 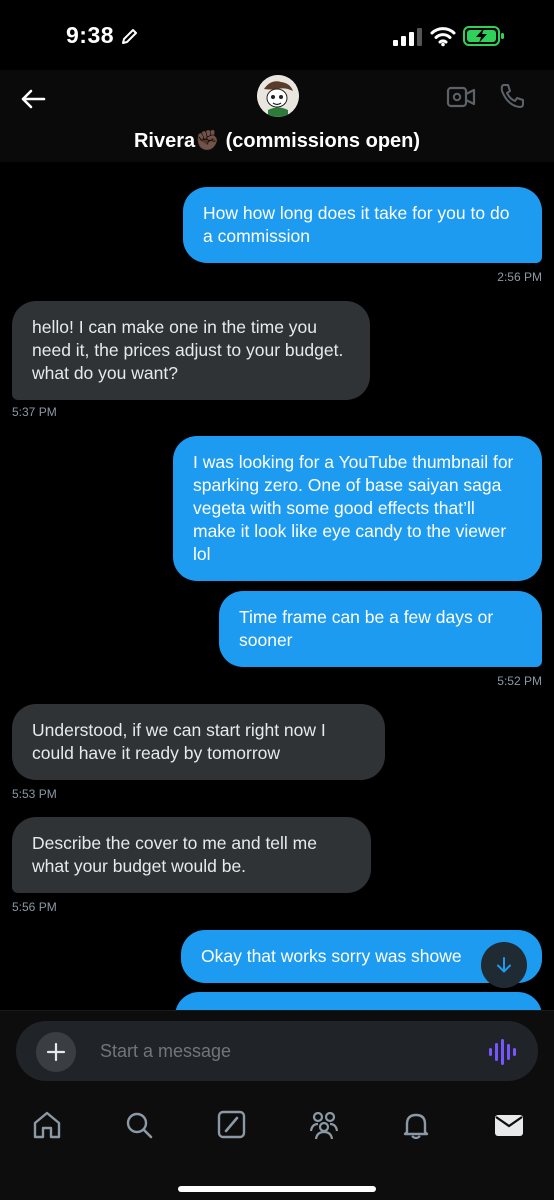 I want to click on message-input, so click(x=290, y=1051).